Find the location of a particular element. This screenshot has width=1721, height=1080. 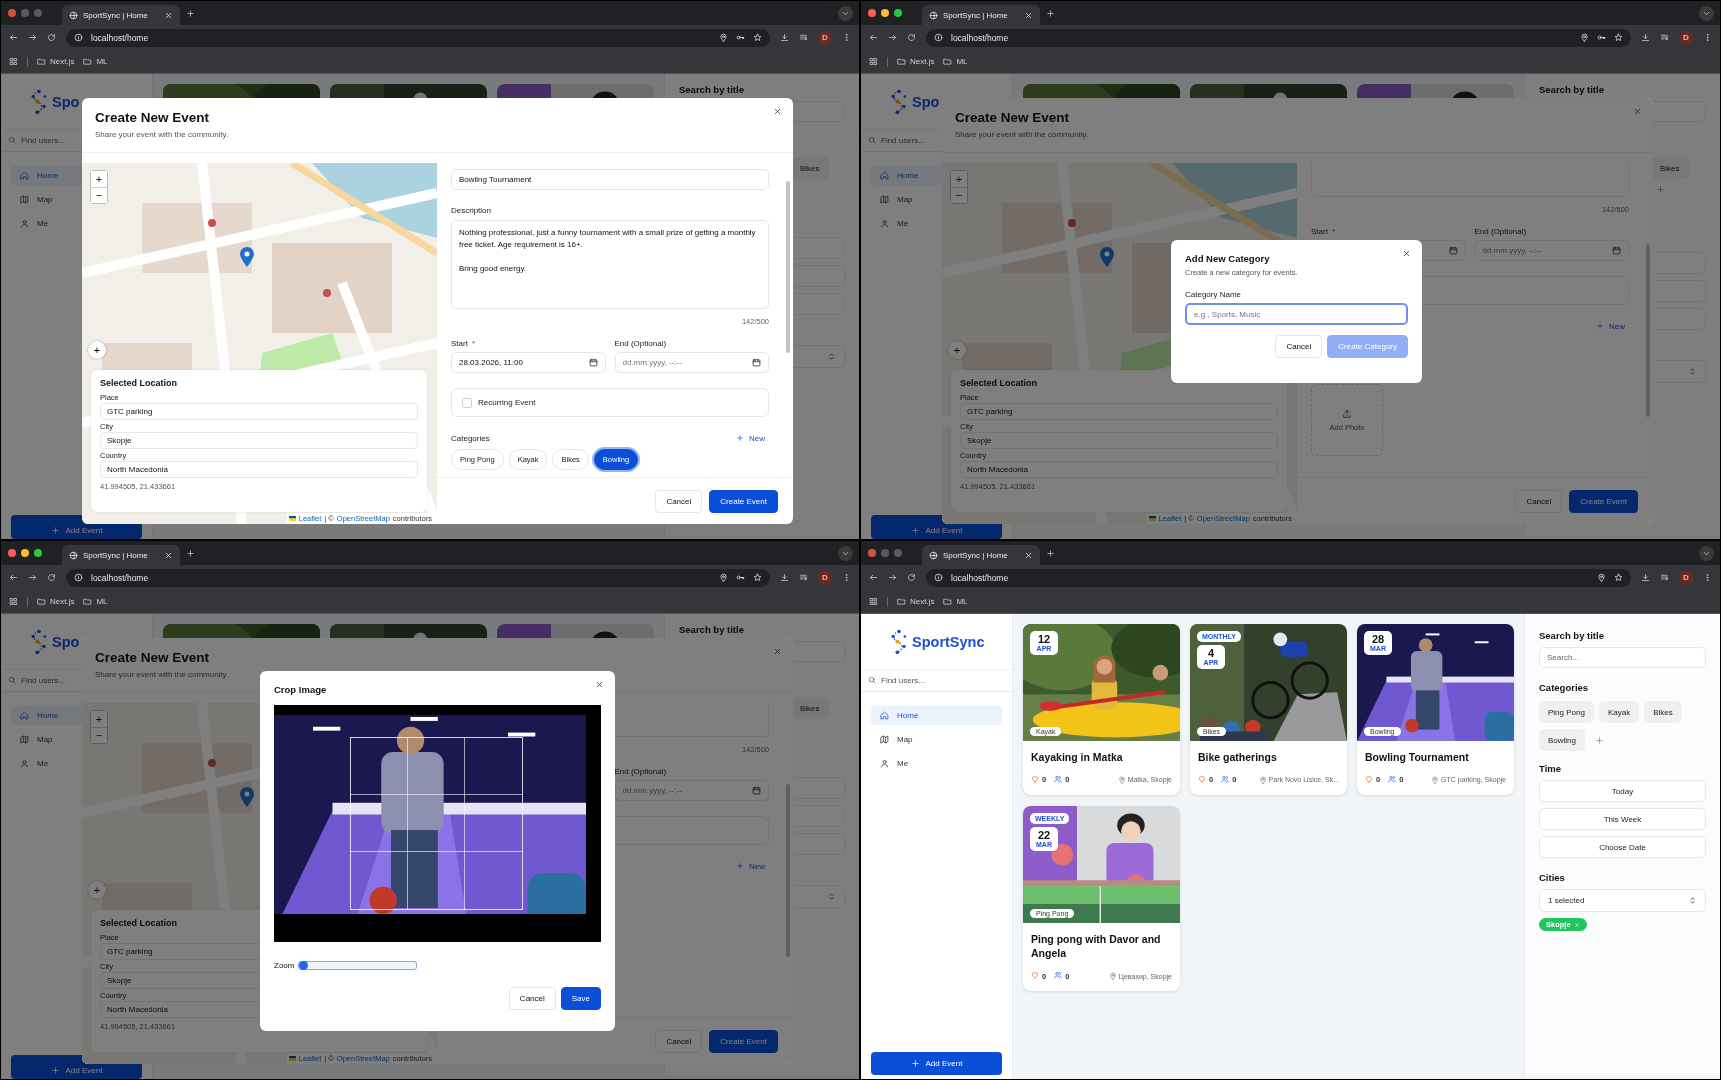

save-button: Save is located at coordinates (580, 998).